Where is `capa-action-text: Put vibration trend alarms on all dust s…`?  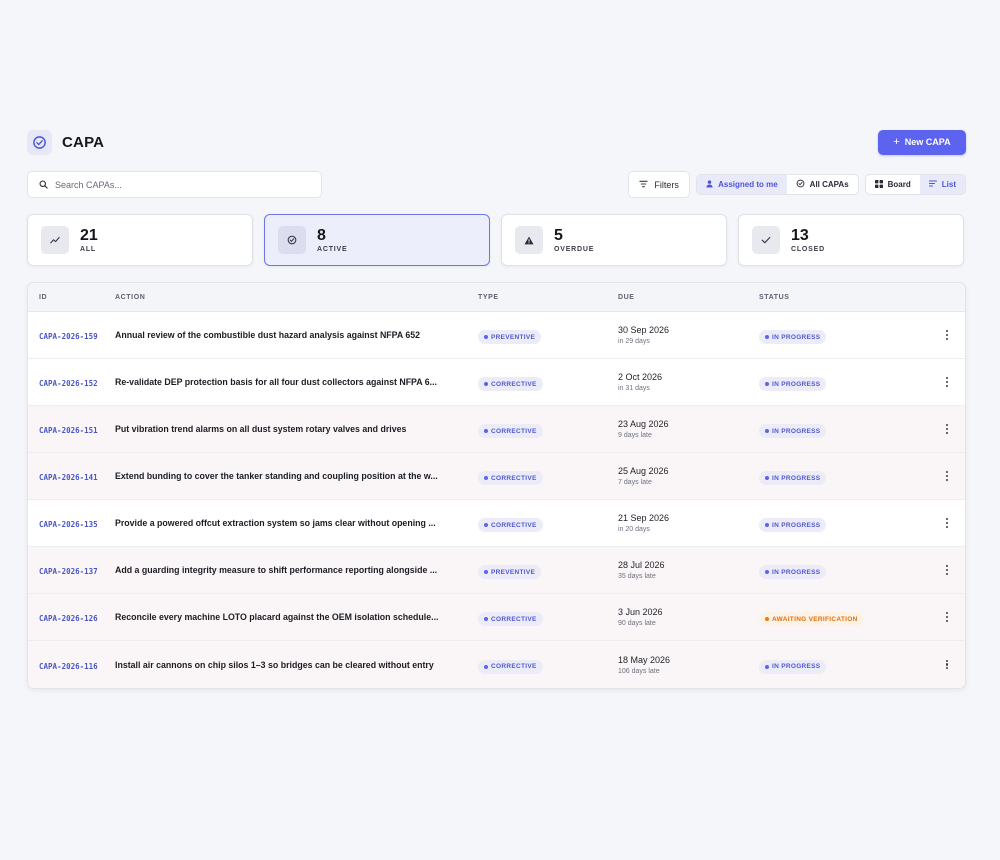
capa-action-text: Put vibration trend alarms on all dust s… is located at coordinates (261, 429).